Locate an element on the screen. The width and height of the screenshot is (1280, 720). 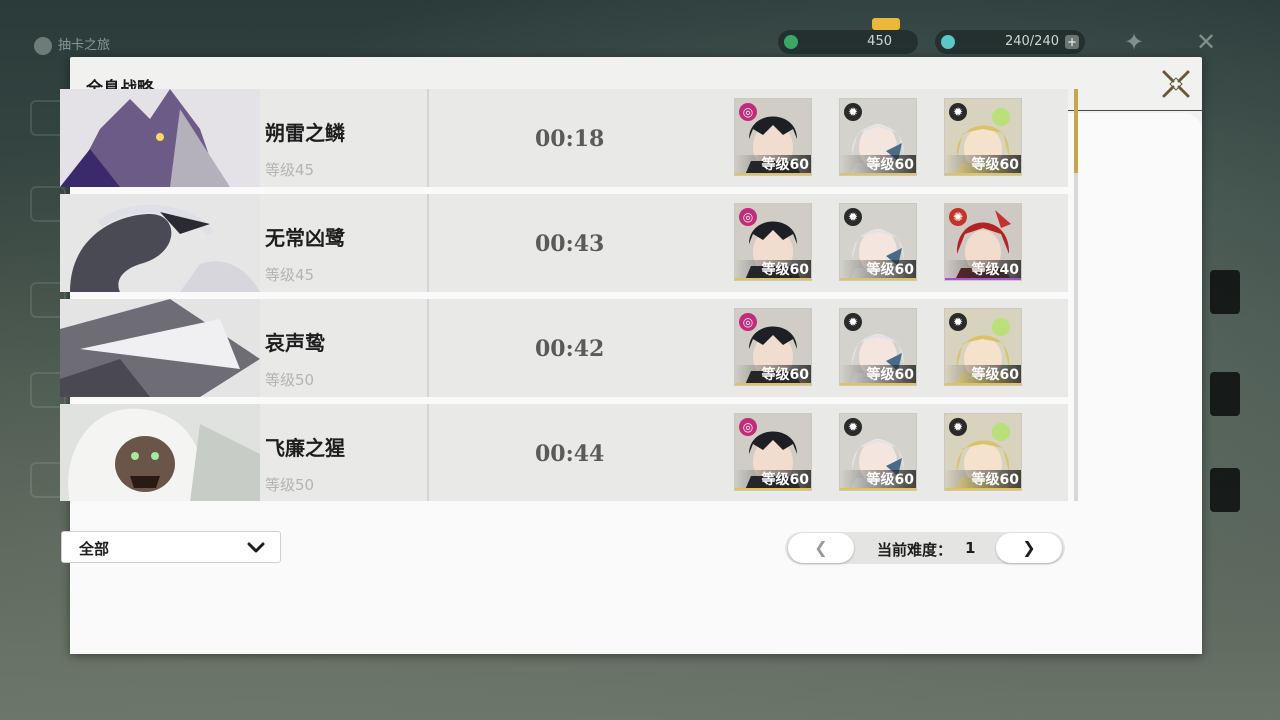
difficulty-value: 1 is located at coordinates (970, 548).